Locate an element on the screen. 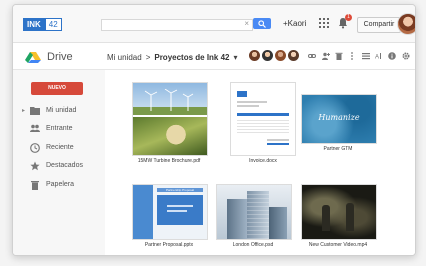  file-thumbnail: Partnership Proposal is located at coordinates (170, 212).